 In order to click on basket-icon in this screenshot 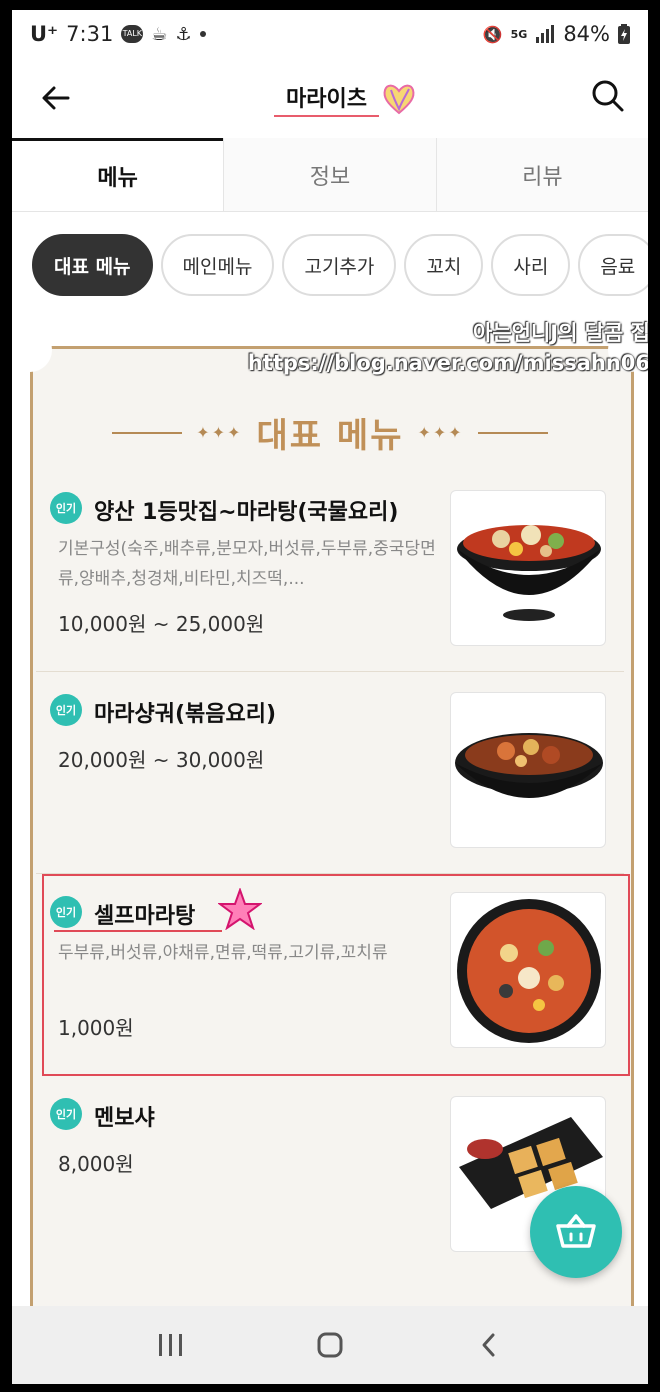, I will do `click(576, 1231)`.